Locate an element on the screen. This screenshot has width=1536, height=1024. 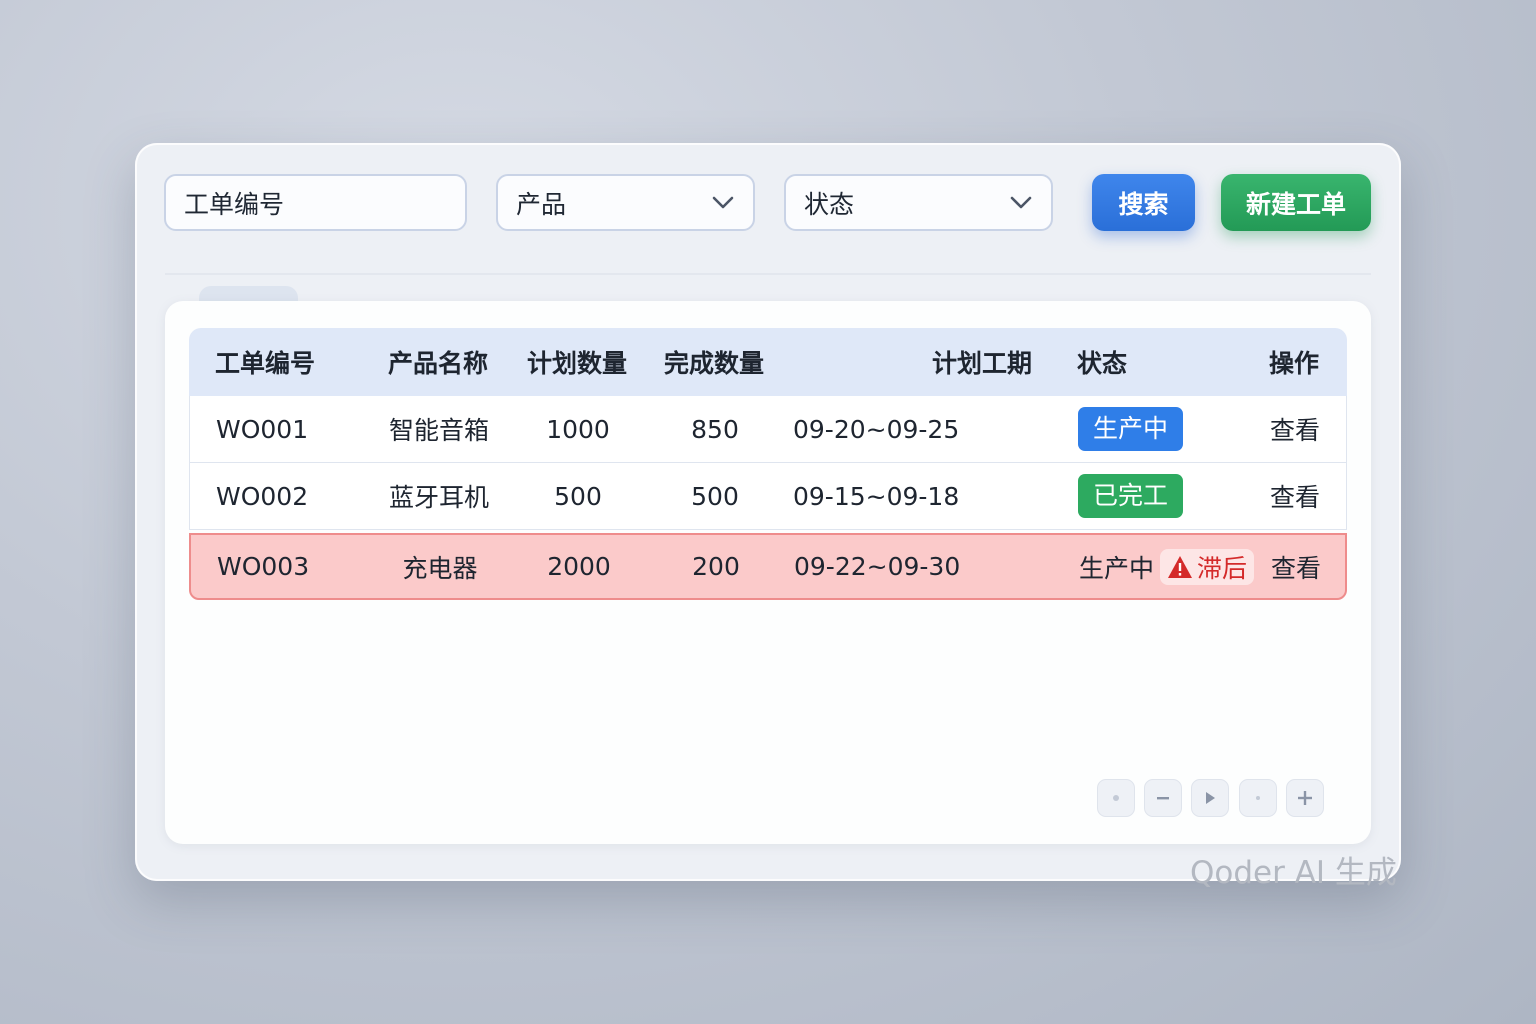
cell-period: 09-20~09-25 is located at coordinates (876, 429).